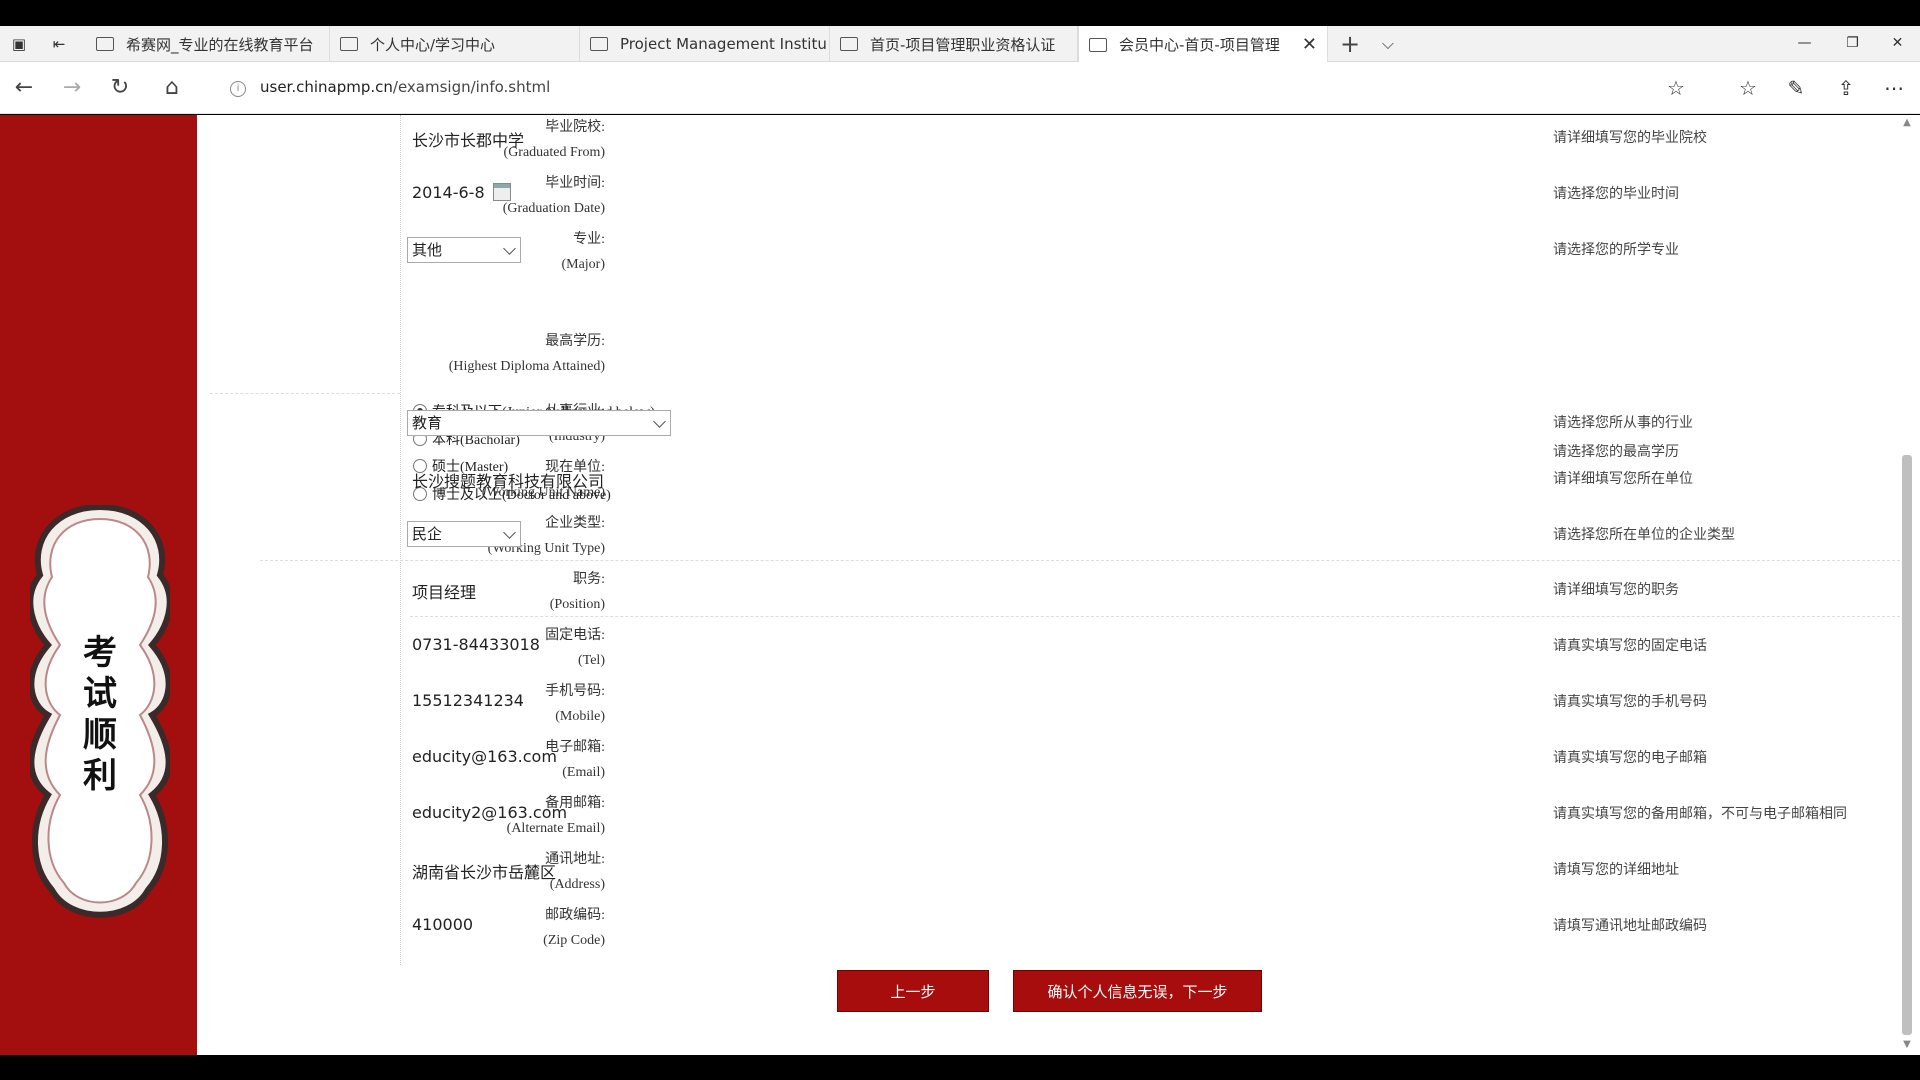 This screenshot has width=1920, height=1080. Describe the element at coordinates (1796, 88) in the screenshot. I see `pen-annotate-icon: ✎` at that location.